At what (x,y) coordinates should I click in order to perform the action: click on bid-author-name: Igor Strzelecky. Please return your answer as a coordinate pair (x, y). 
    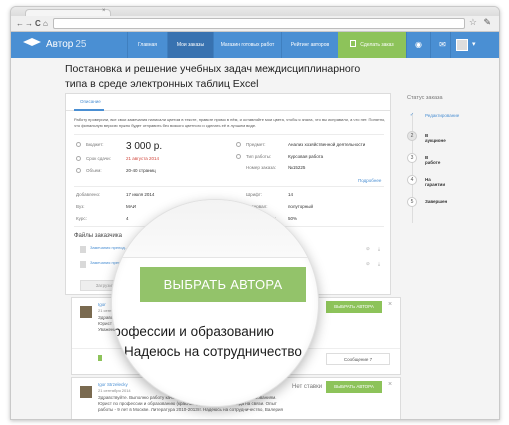
    Looking at the image, I should click on (113, 384).